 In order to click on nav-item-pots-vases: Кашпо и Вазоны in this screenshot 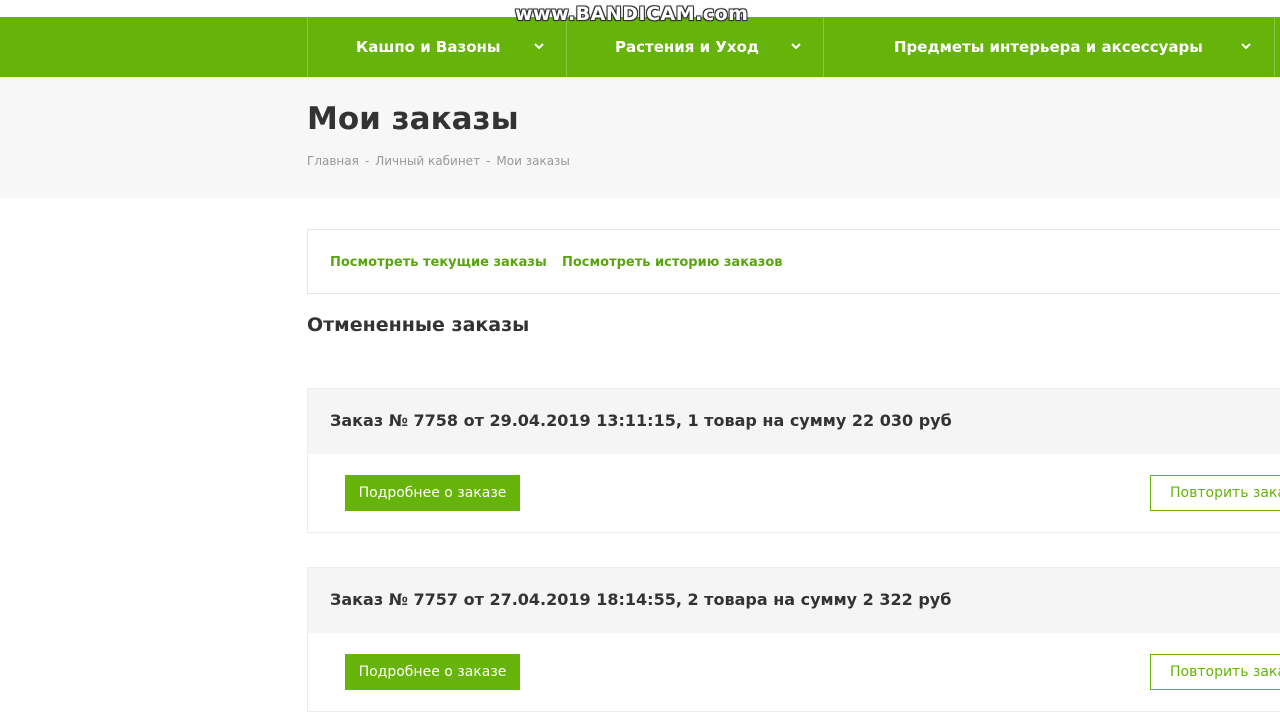, I will do `click(436, 47)`.